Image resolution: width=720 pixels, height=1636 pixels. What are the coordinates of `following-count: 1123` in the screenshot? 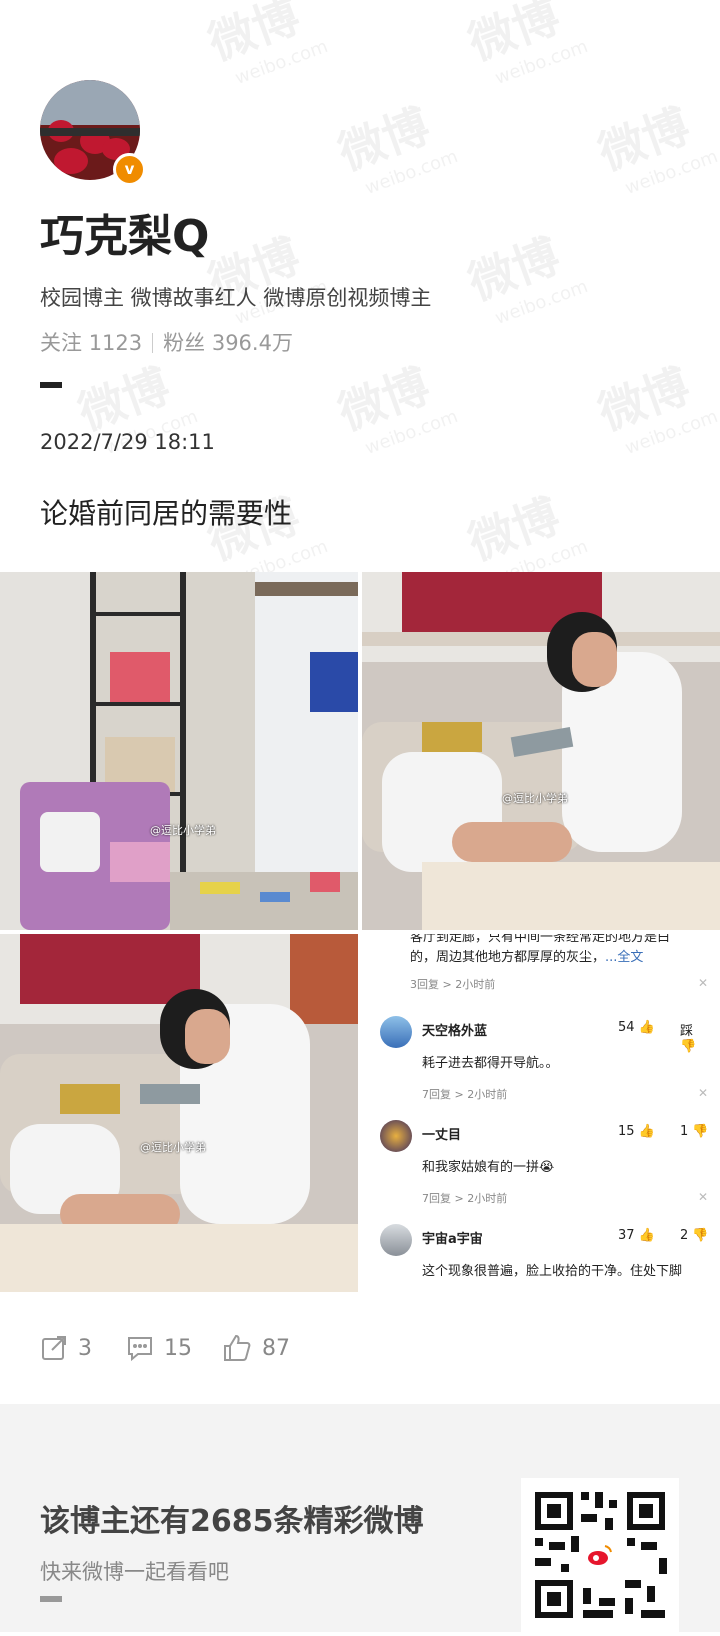 It's located at (115, 343).